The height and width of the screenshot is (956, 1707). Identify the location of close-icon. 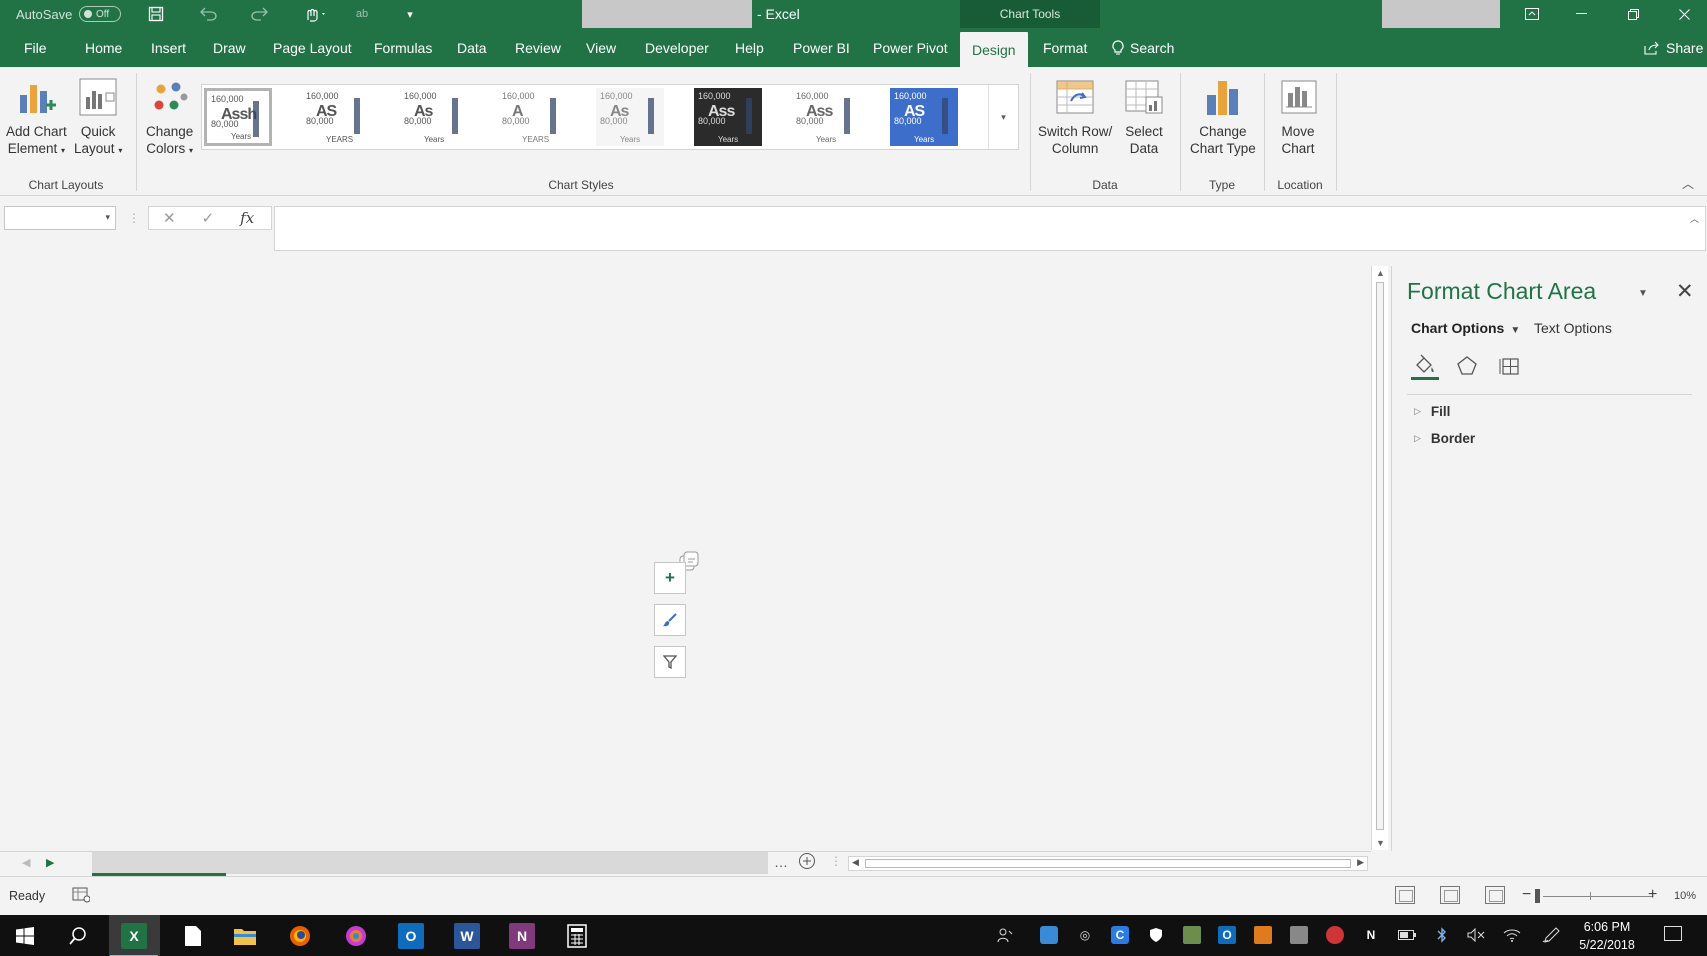
(1684, 14).